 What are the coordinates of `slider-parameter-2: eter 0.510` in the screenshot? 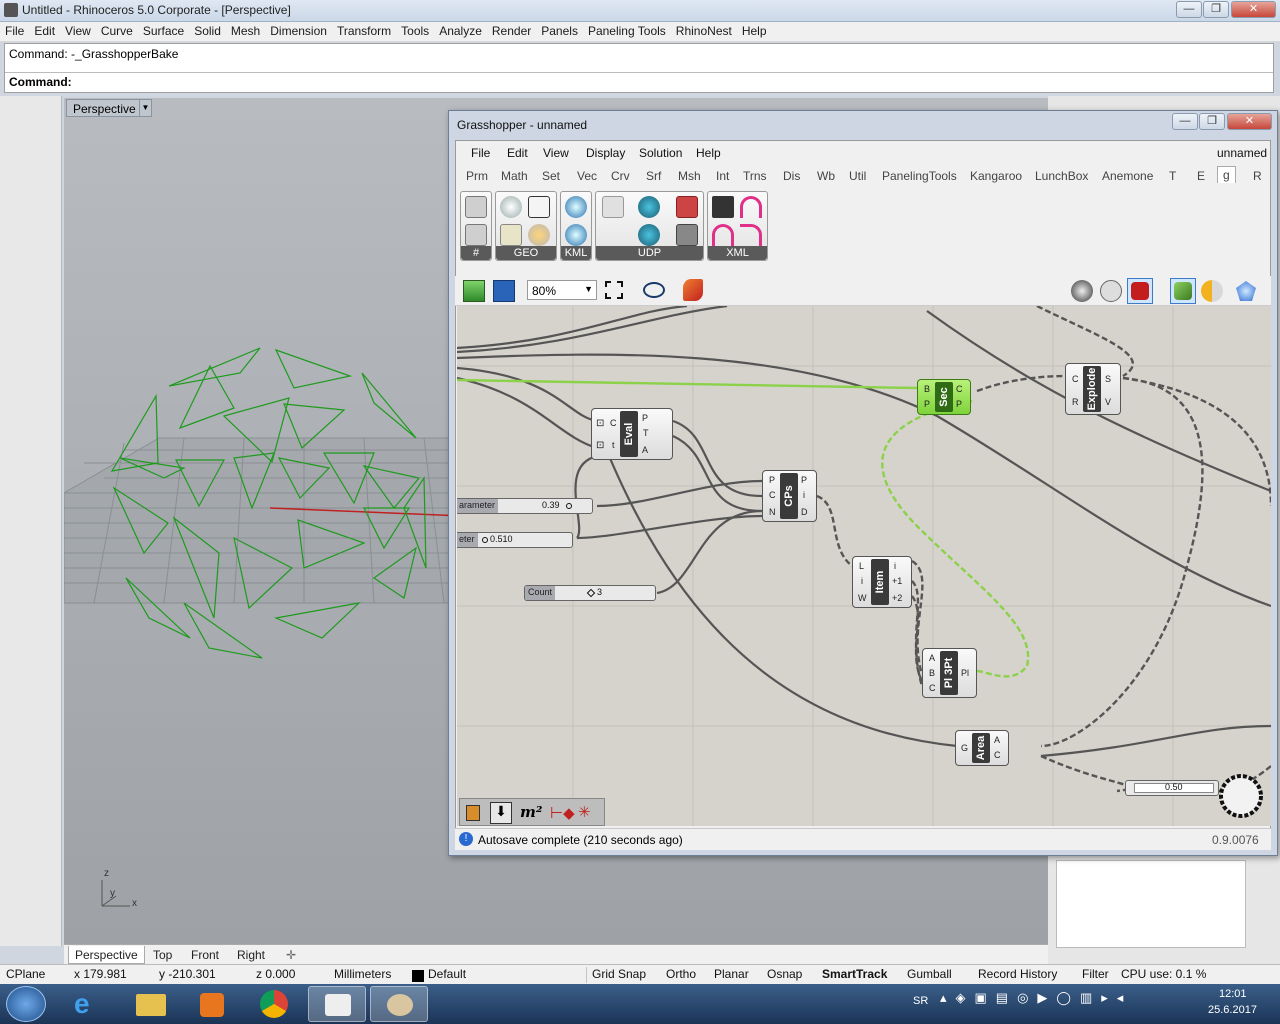 It's located at (515, 540).